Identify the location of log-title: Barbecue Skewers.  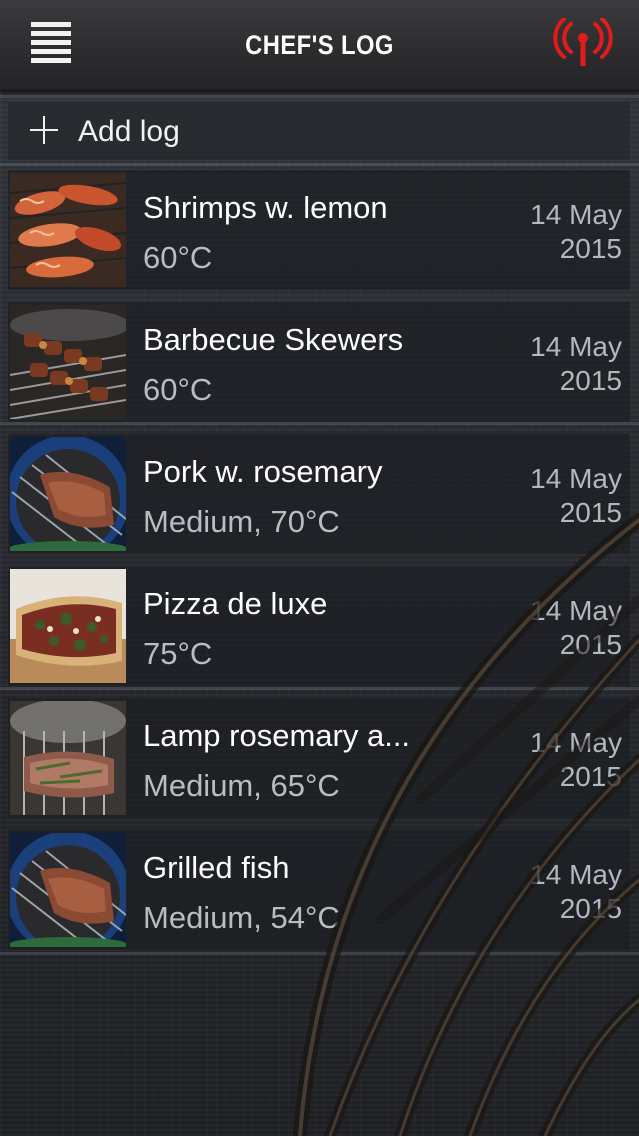
(273, 339).